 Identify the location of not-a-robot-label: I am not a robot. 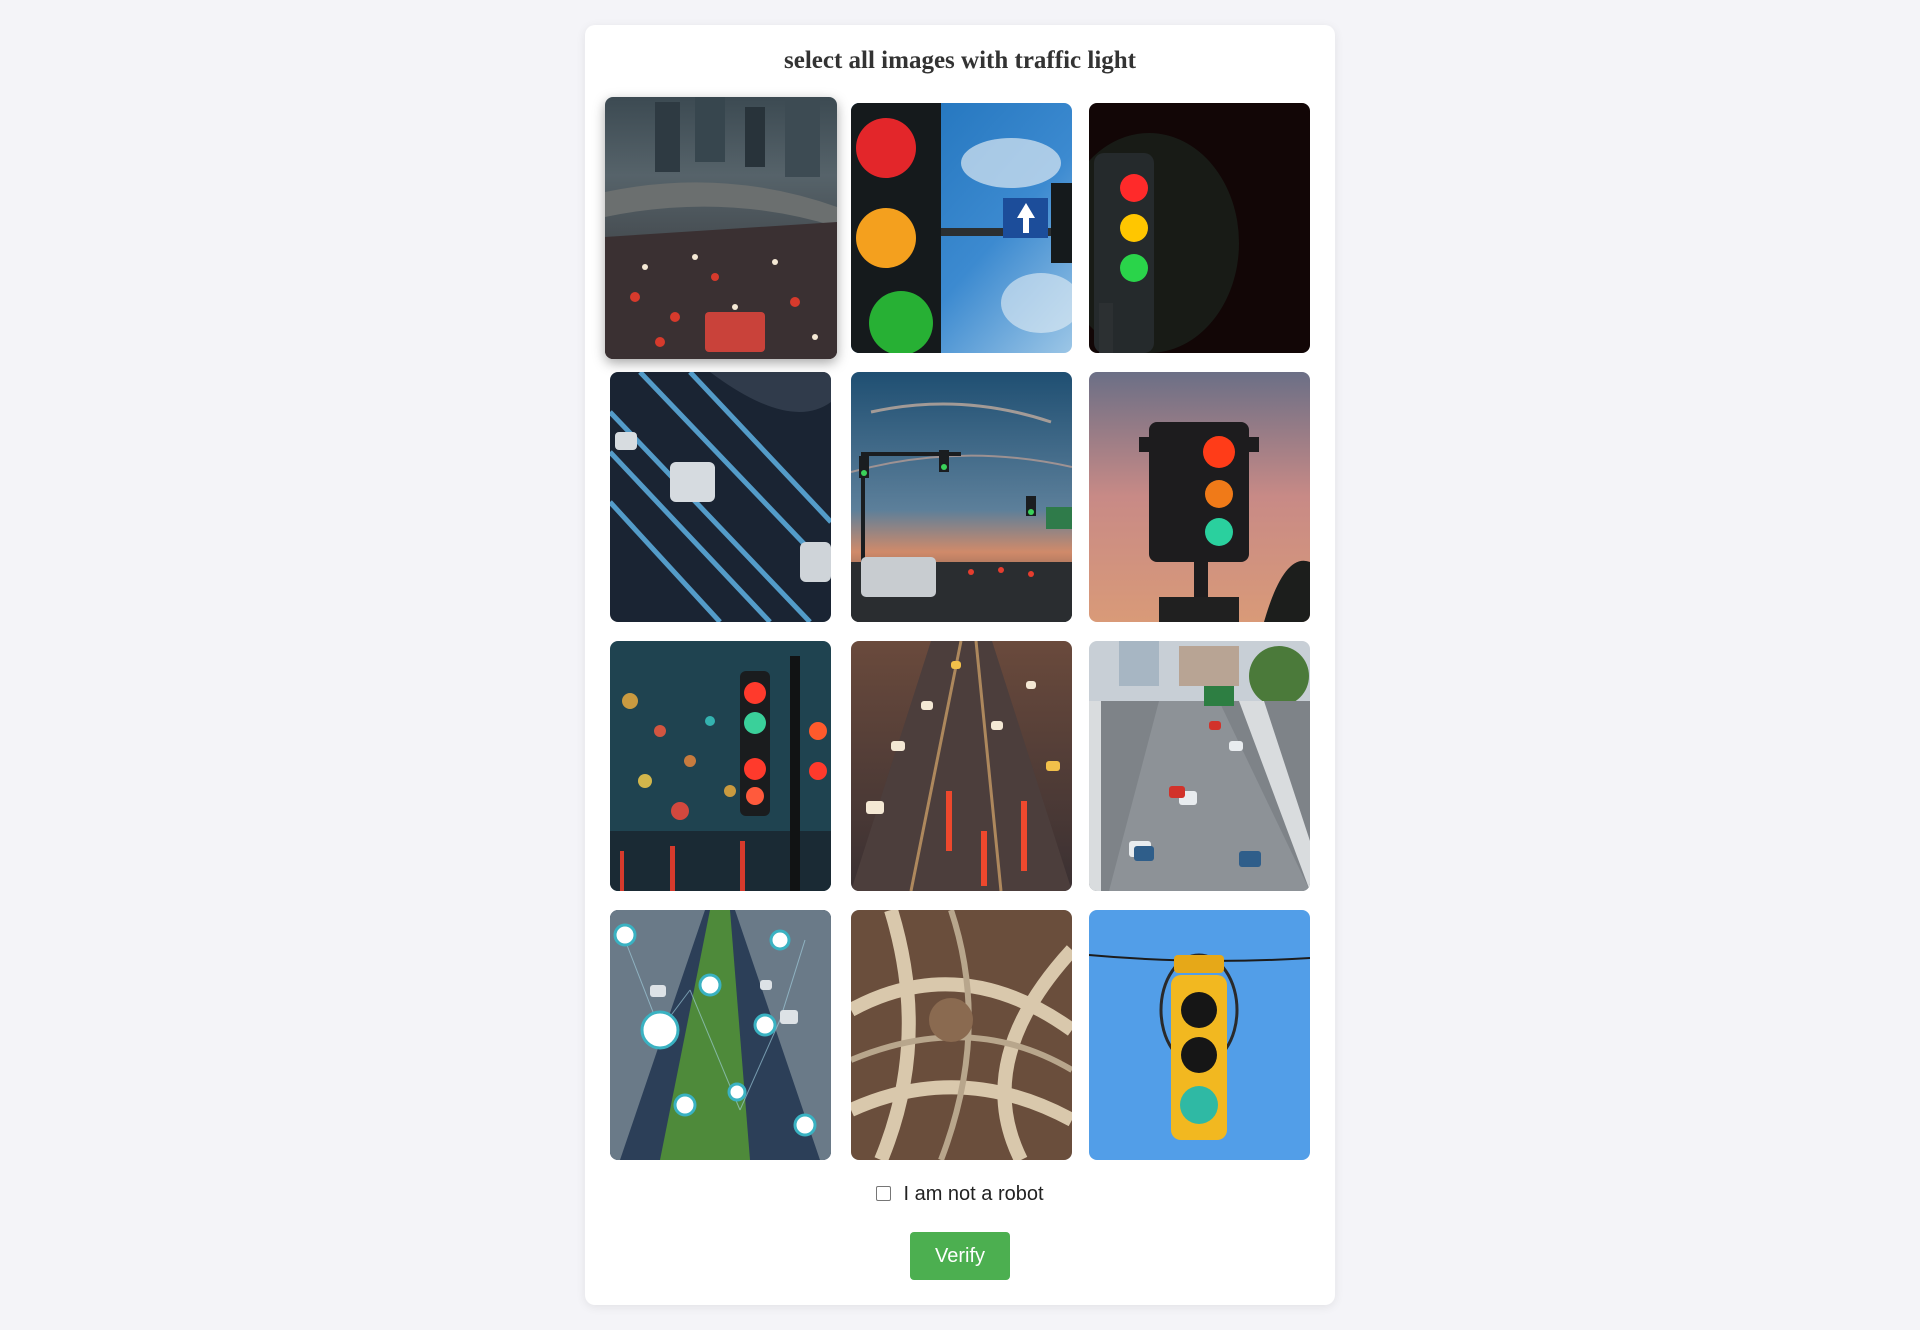
(973, 1194).